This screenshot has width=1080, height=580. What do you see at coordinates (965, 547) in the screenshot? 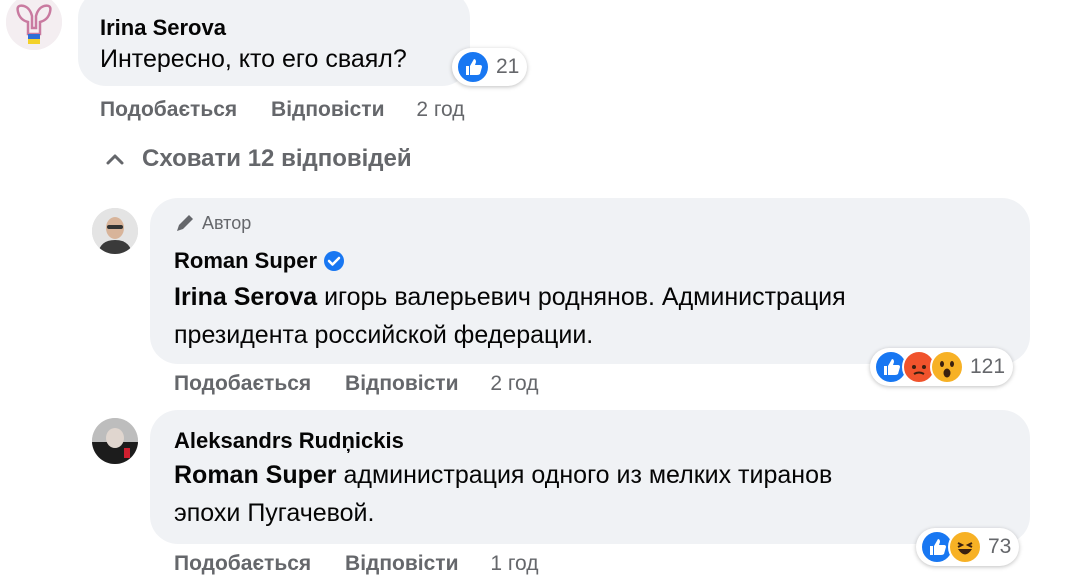
I see `haha-icon` at bounding box center [965, 547].